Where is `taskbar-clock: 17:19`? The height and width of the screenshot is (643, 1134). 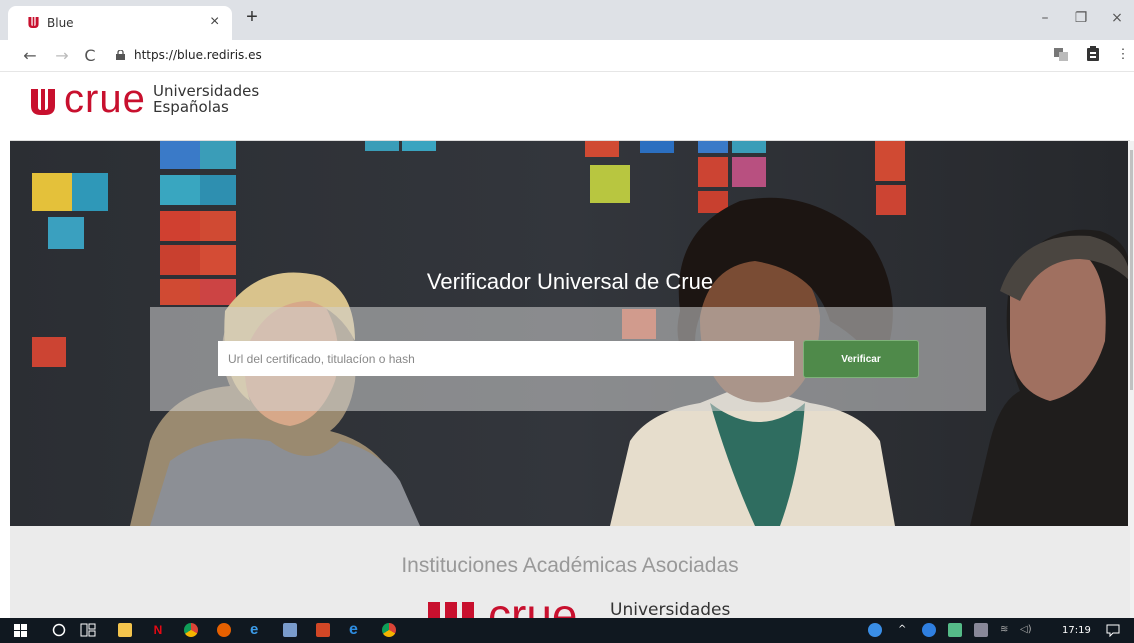
taskbar-clock: 17:19 is located at coordinates (1076, 630).